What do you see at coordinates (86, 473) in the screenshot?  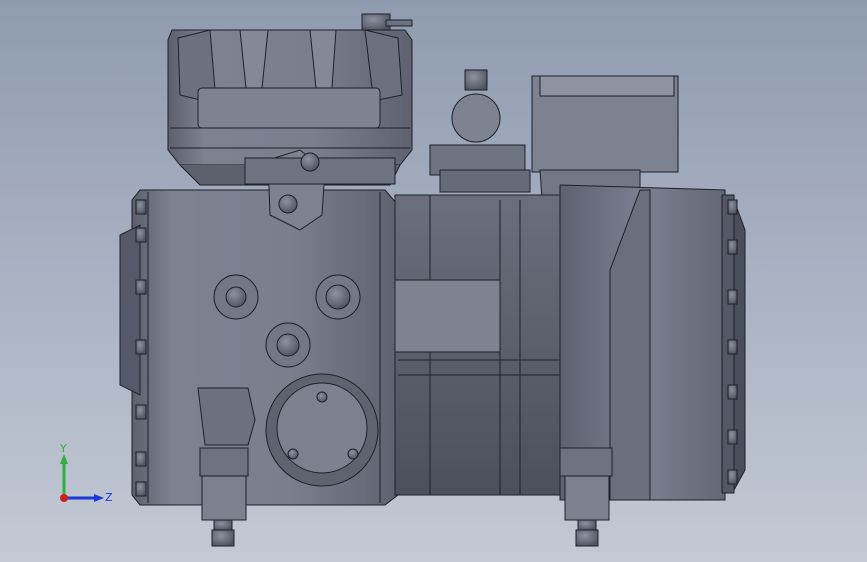 I see `axis-triad: Y Z` at bounding box center [86, 473].